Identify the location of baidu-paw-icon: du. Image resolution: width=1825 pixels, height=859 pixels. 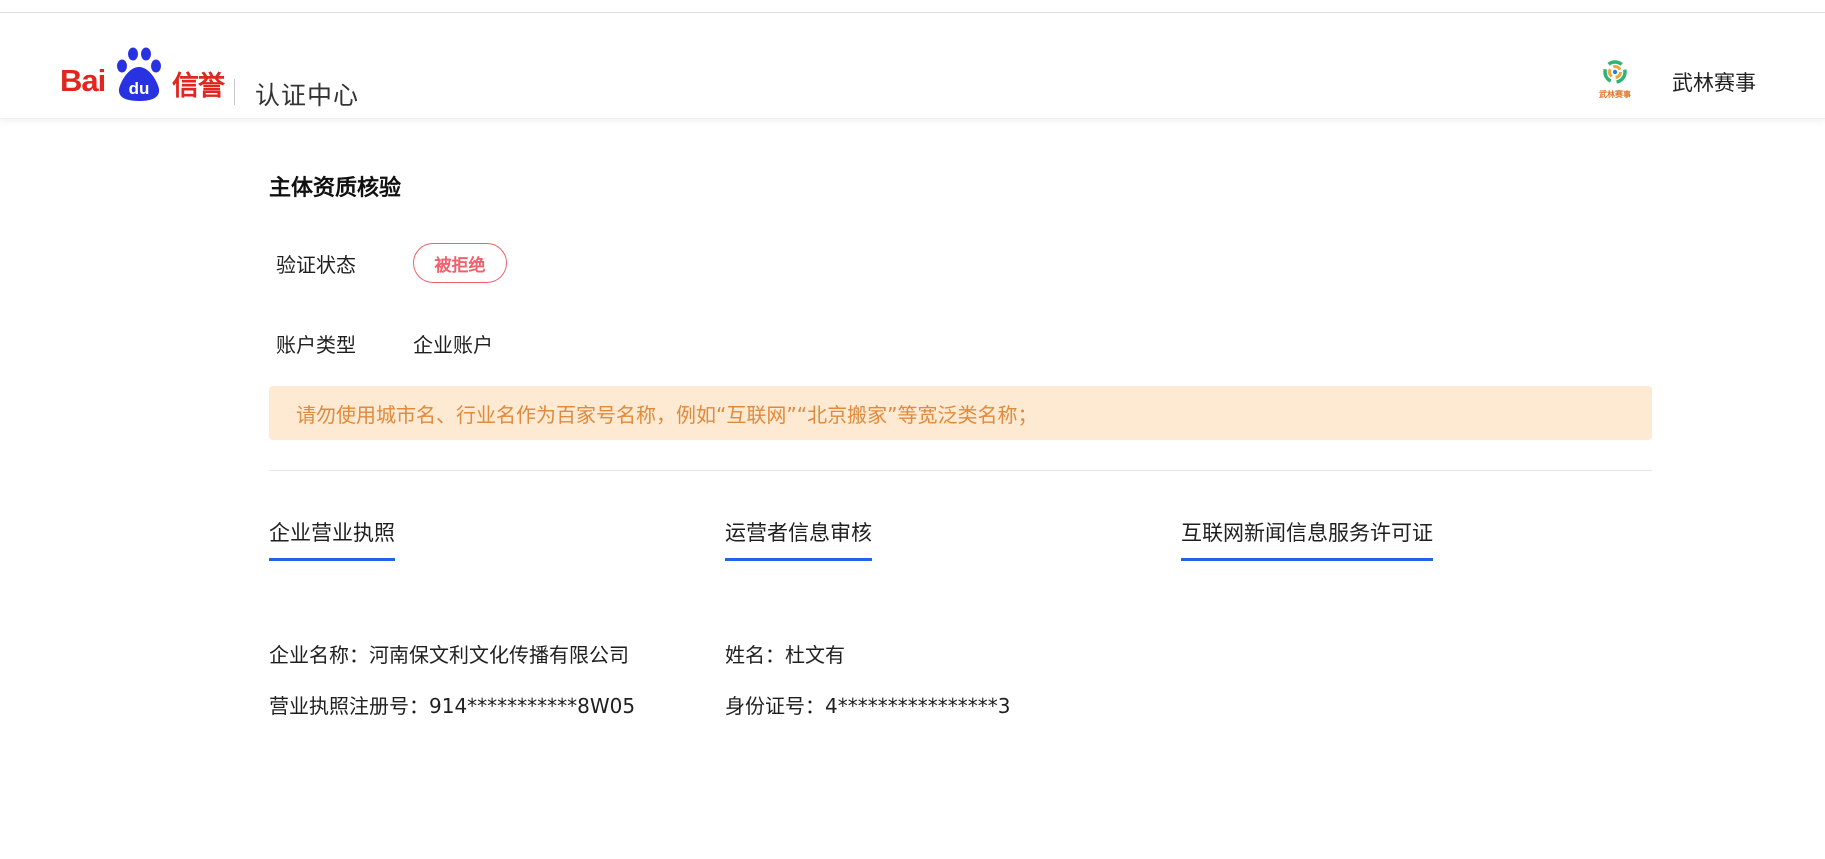
(139, 74).